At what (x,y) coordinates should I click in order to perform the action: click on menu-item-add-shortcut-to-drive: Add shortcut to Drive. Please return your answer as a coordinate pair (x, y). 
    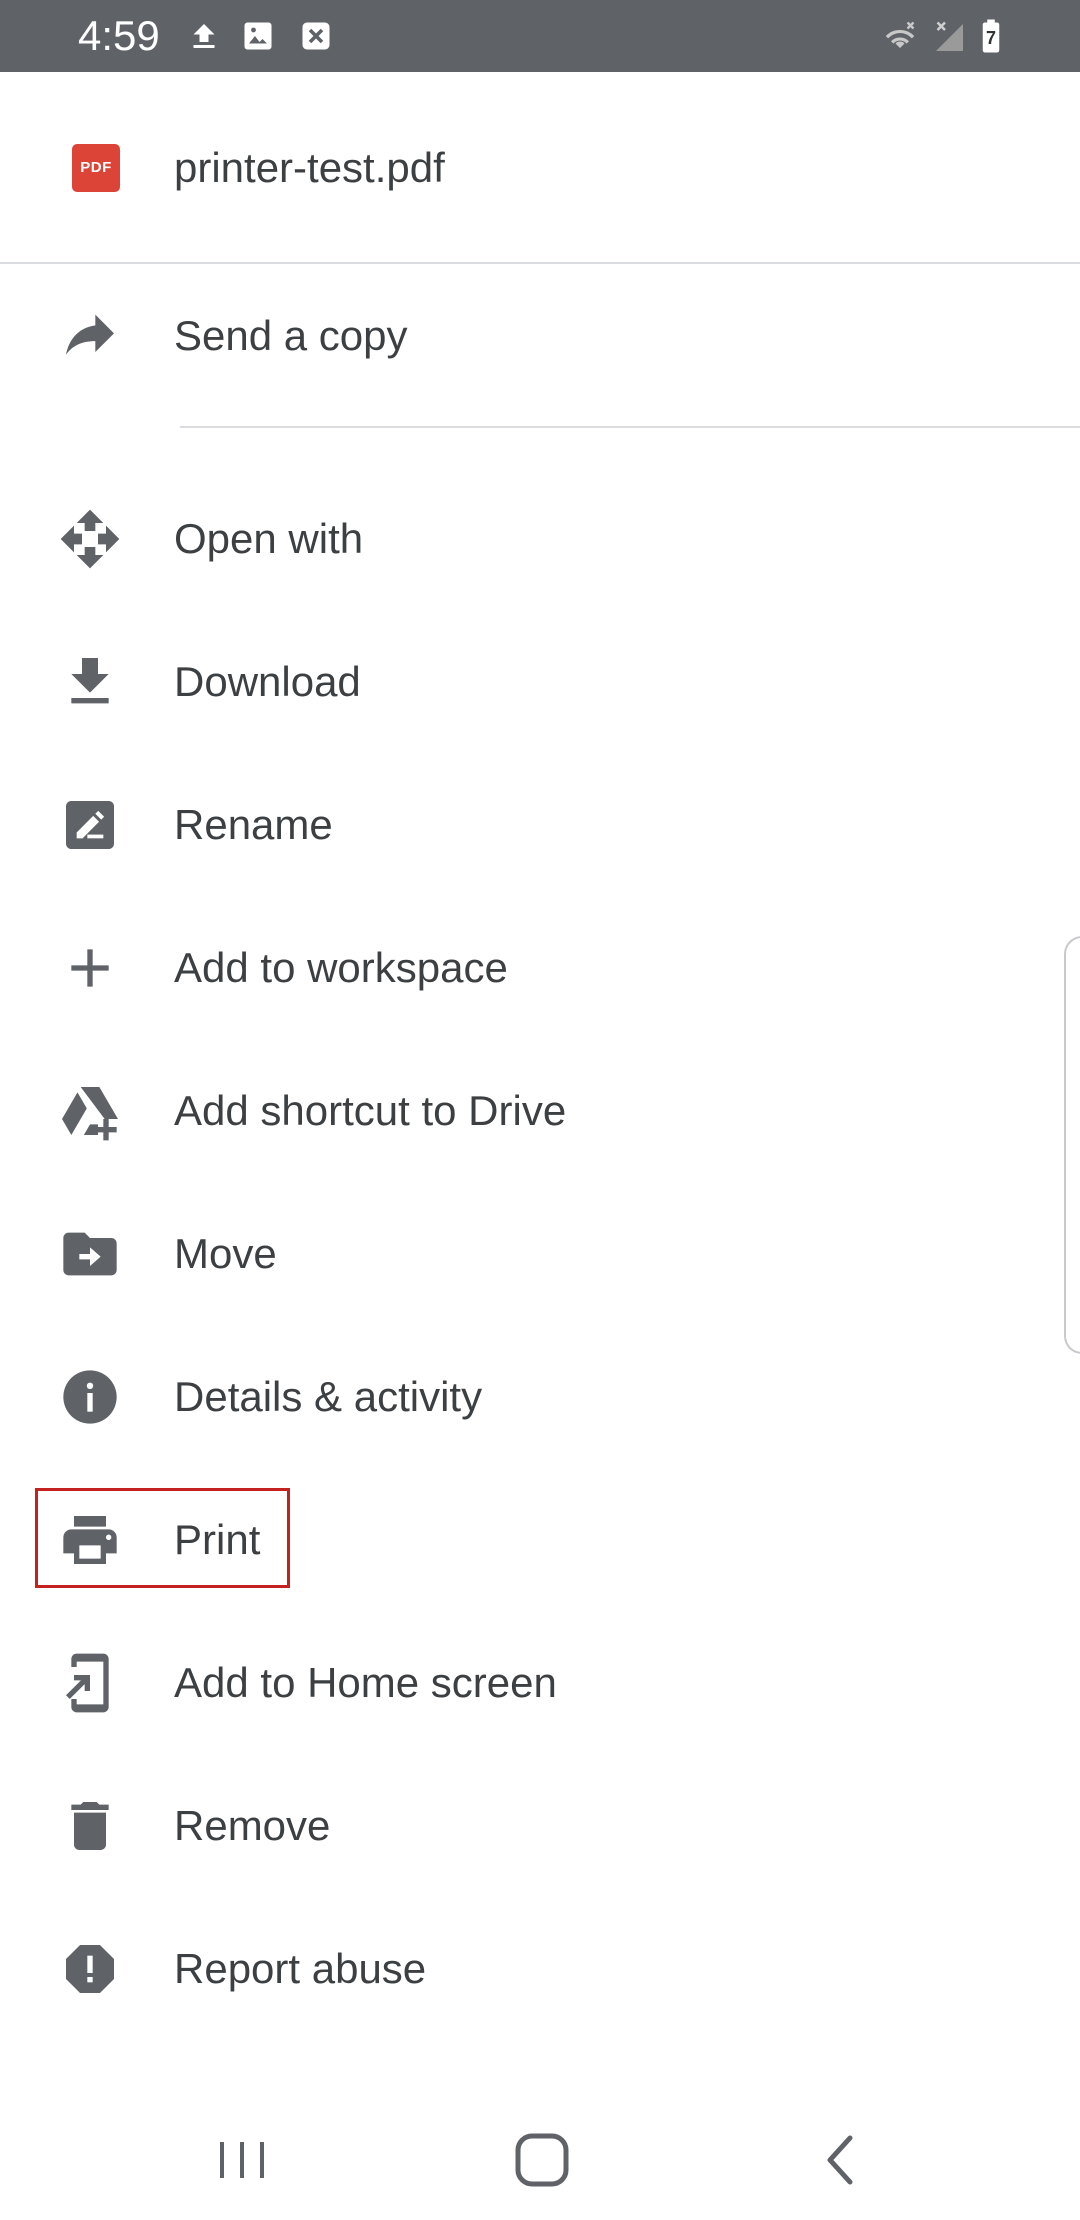
    Looking at the image, I should click on (540, 1110).